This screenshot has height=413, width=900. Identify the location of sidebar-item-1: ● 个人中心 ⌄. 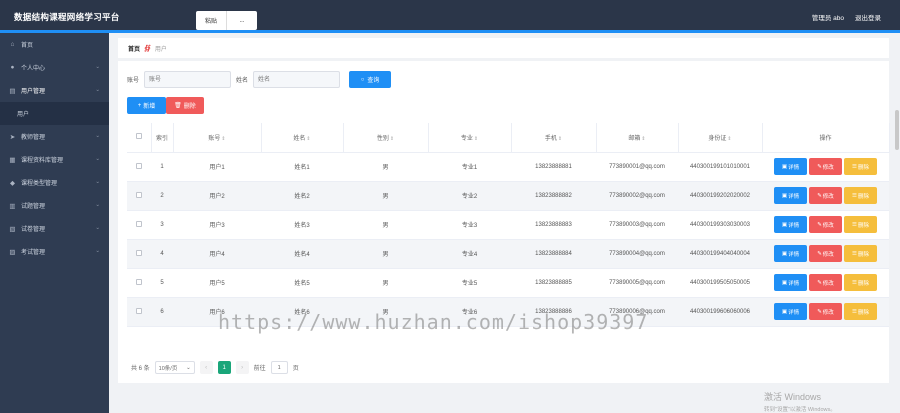
(54, 67).